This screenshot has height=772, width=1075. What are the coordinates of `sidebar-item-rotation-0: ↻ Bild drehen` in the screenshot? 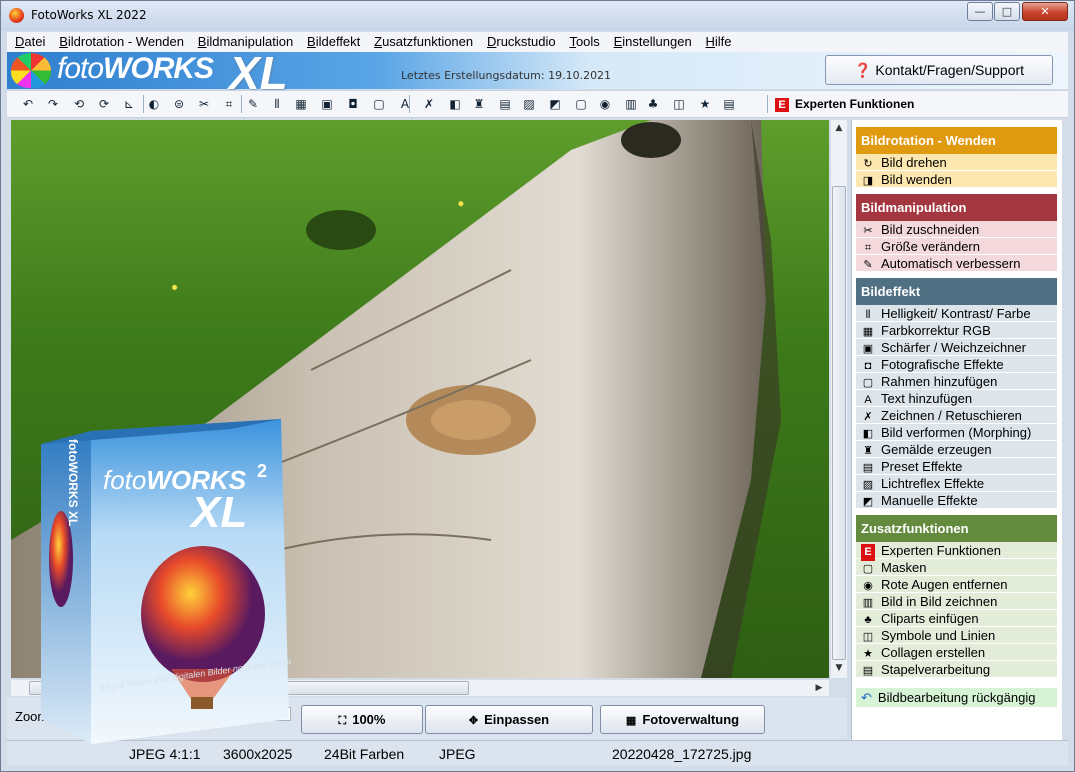 It's located at (956, 162).